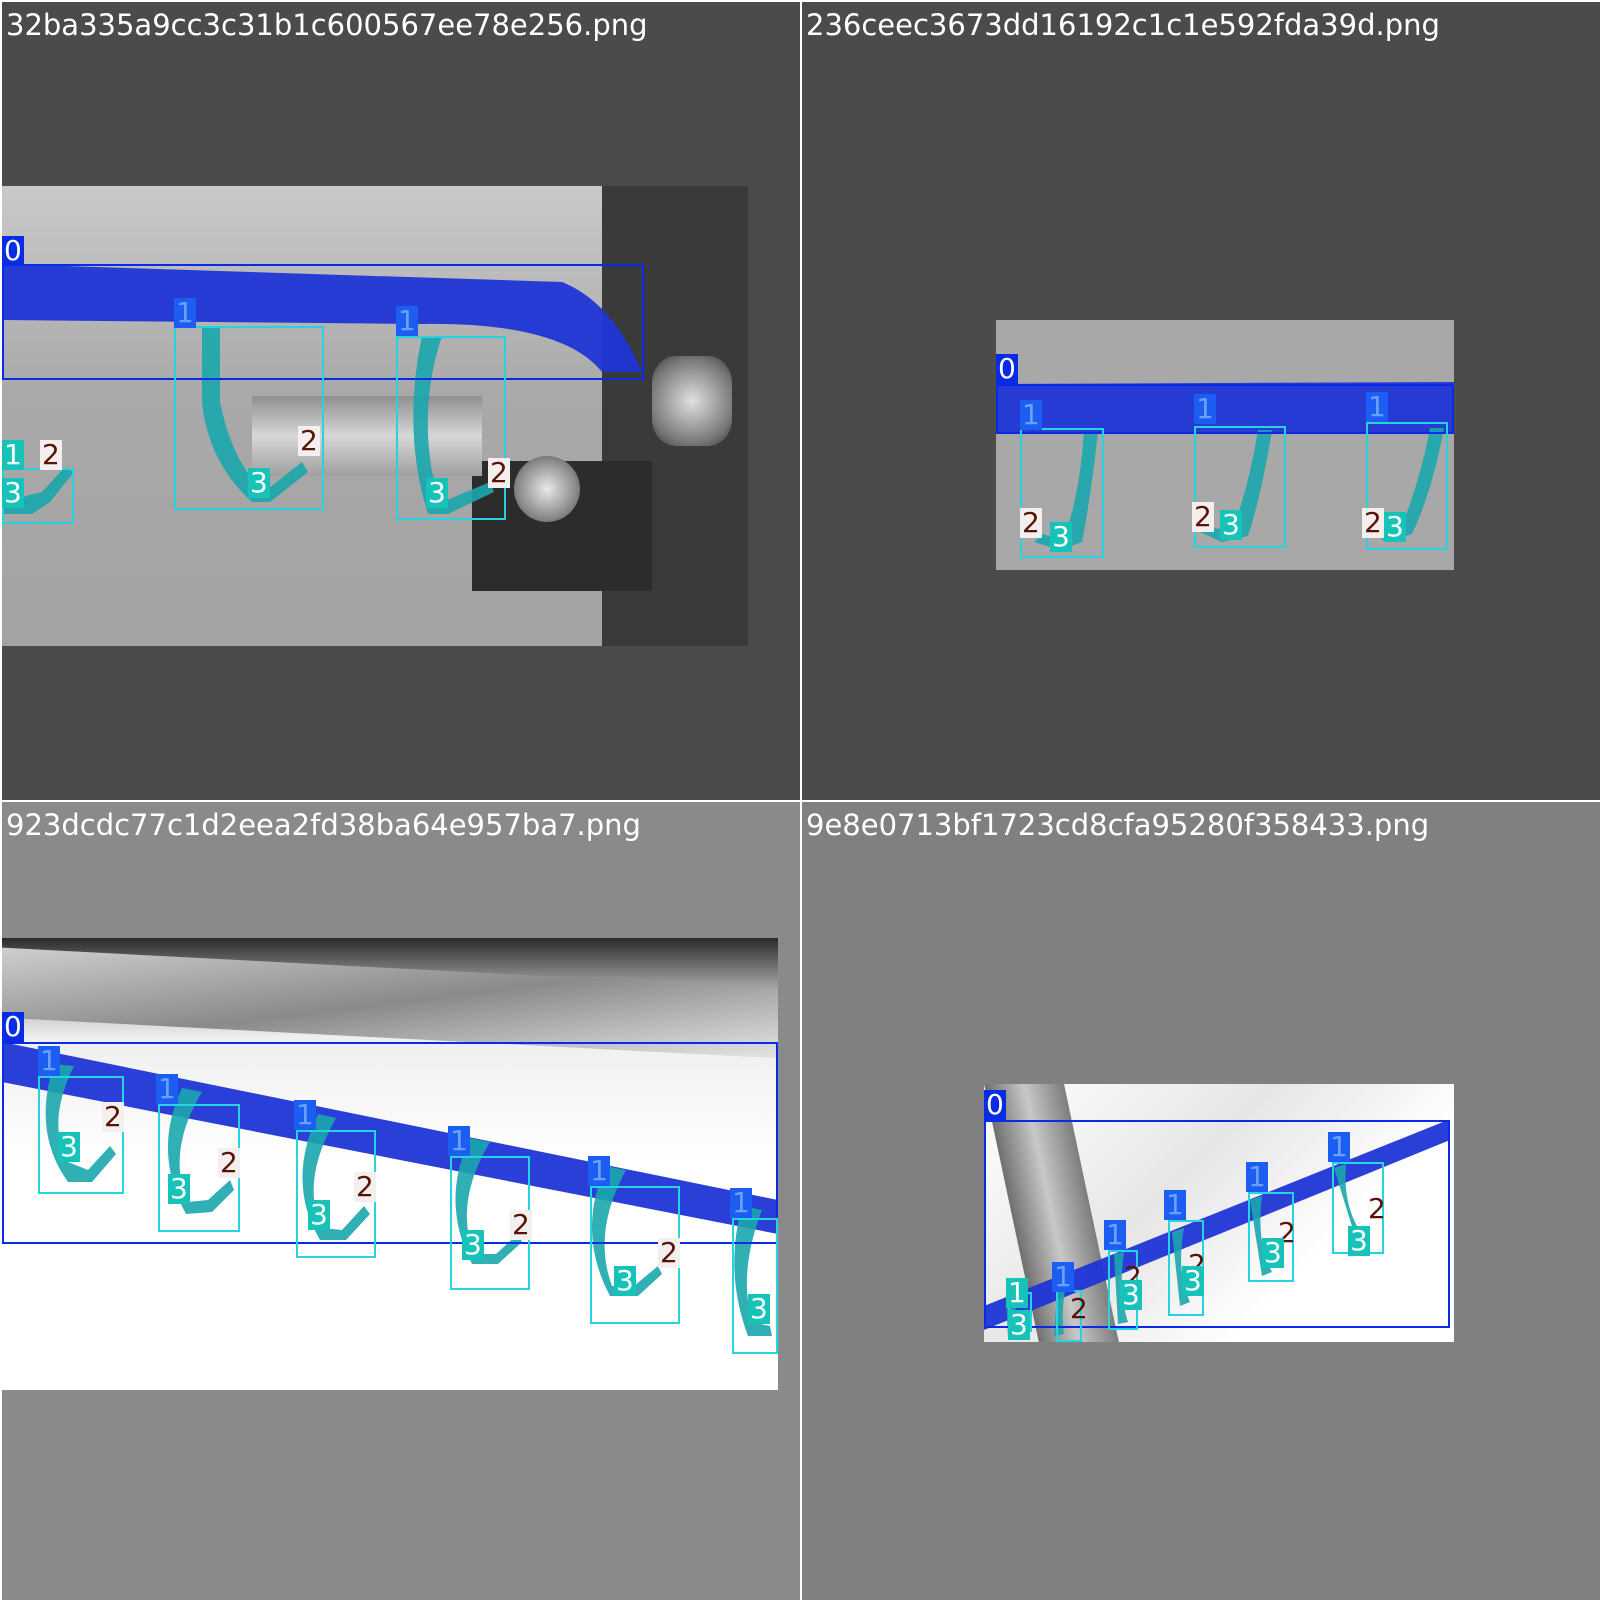 The height and width of the screenshot is (1600, 1600). Describe the element at coordinates (1123, 25) in the screenshot. I see `tile-2-filename: 236ceec3673dd16192c1c1e592fda39d.png` at that location.